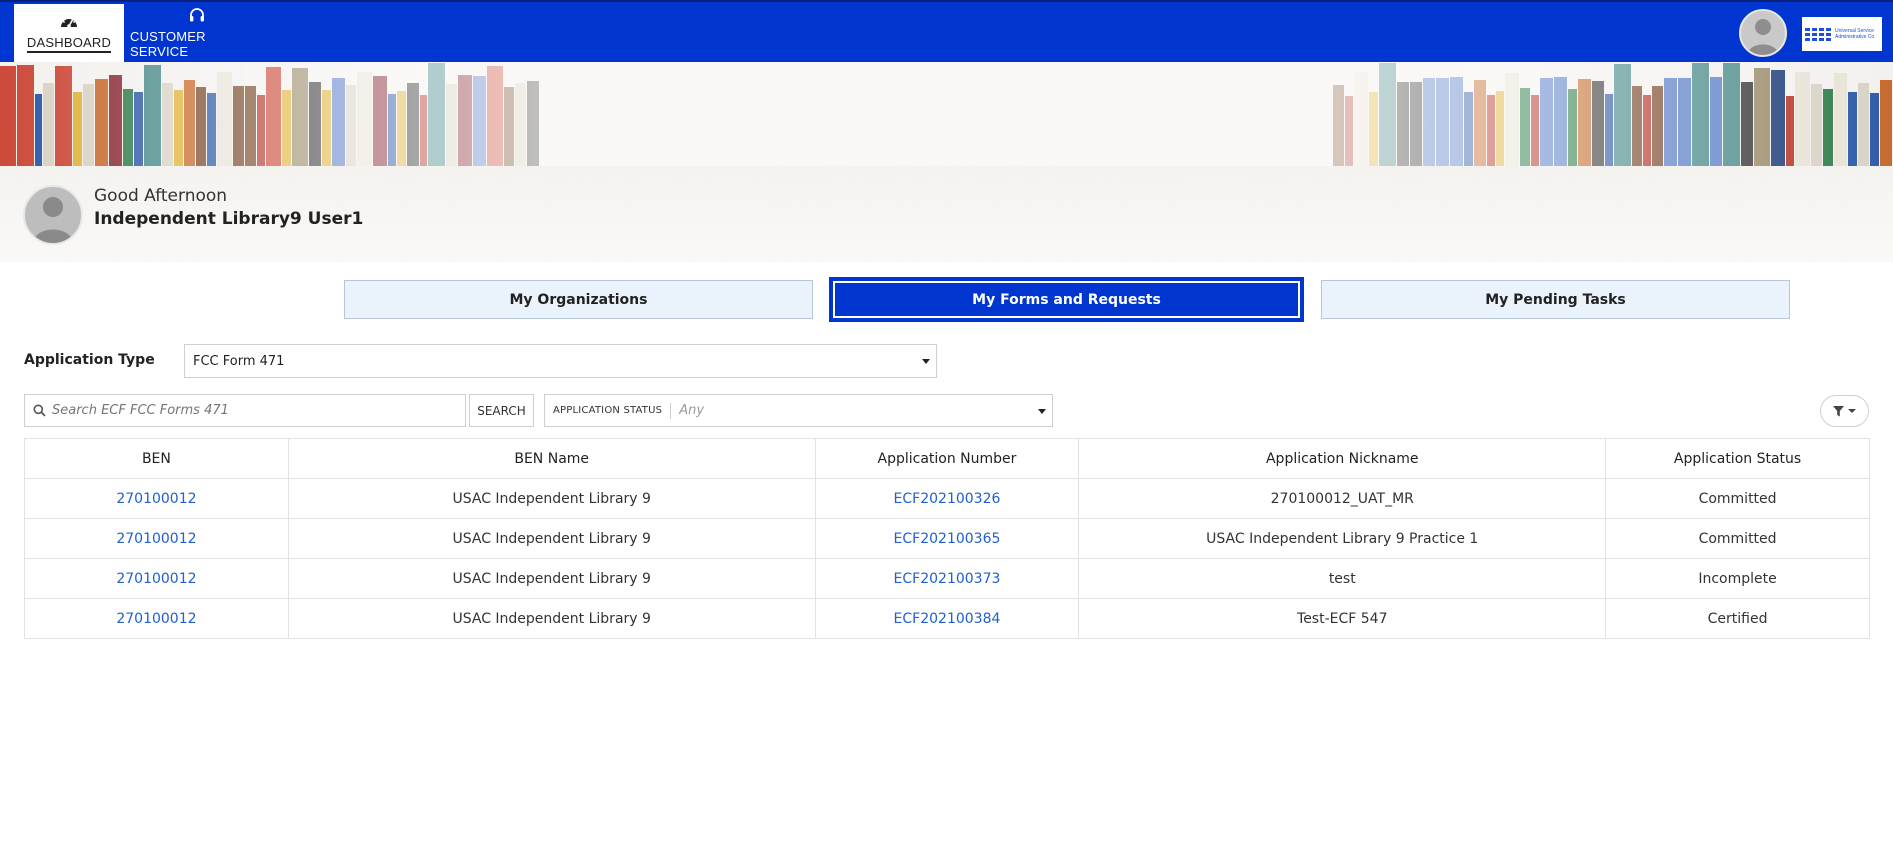 This screenshot has height=854, width=1893. I want to click on application-nickname-cell: USAC Independent Library 9 Practice 1, so click(1342, 538).